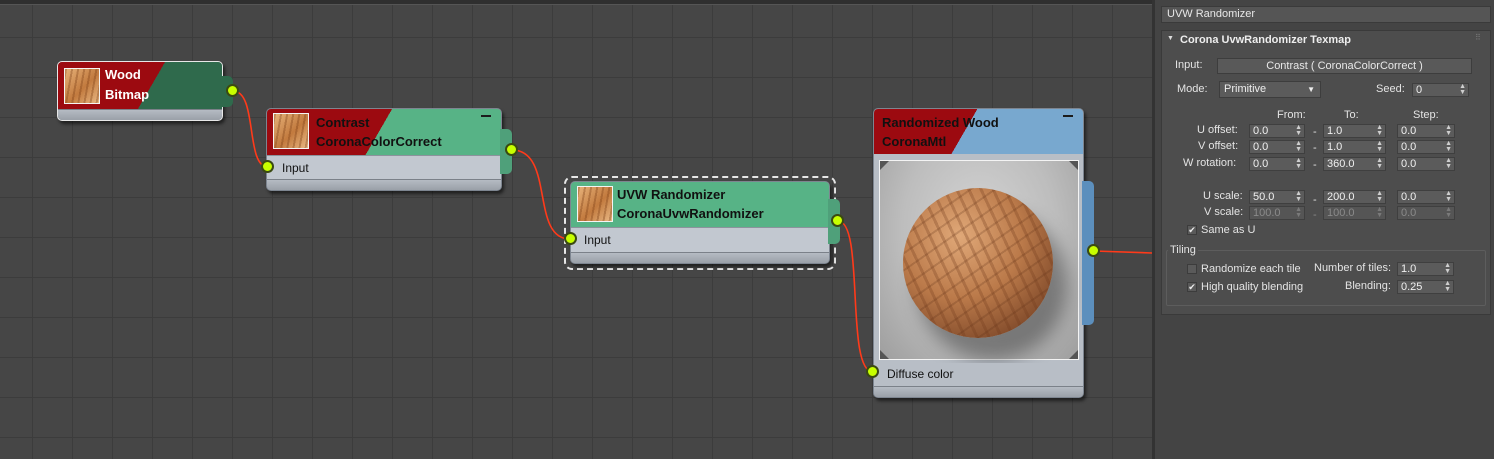 The height and width of the screenshot is (459, 1494). What do you see at coordinates (690, 213) in the screenshot?
I see `node-subtitle: CoronaUvwRandomizer` at bounding box center [690, 213].